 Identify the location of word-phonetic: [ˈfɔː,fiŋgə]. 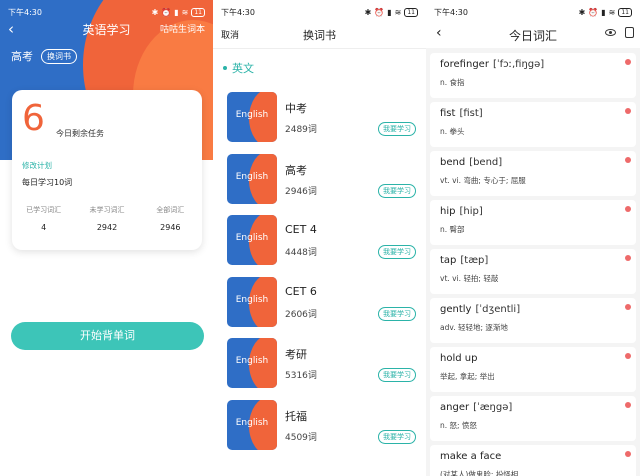
(518, 64).